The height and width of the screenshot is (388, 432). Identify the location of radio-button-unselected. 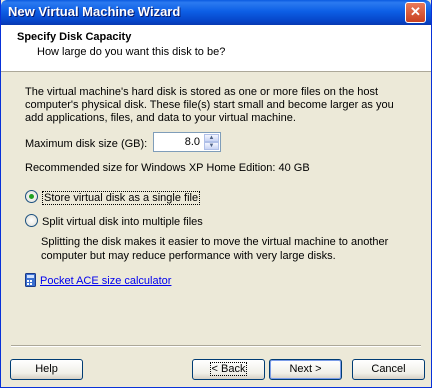
(31, 220).